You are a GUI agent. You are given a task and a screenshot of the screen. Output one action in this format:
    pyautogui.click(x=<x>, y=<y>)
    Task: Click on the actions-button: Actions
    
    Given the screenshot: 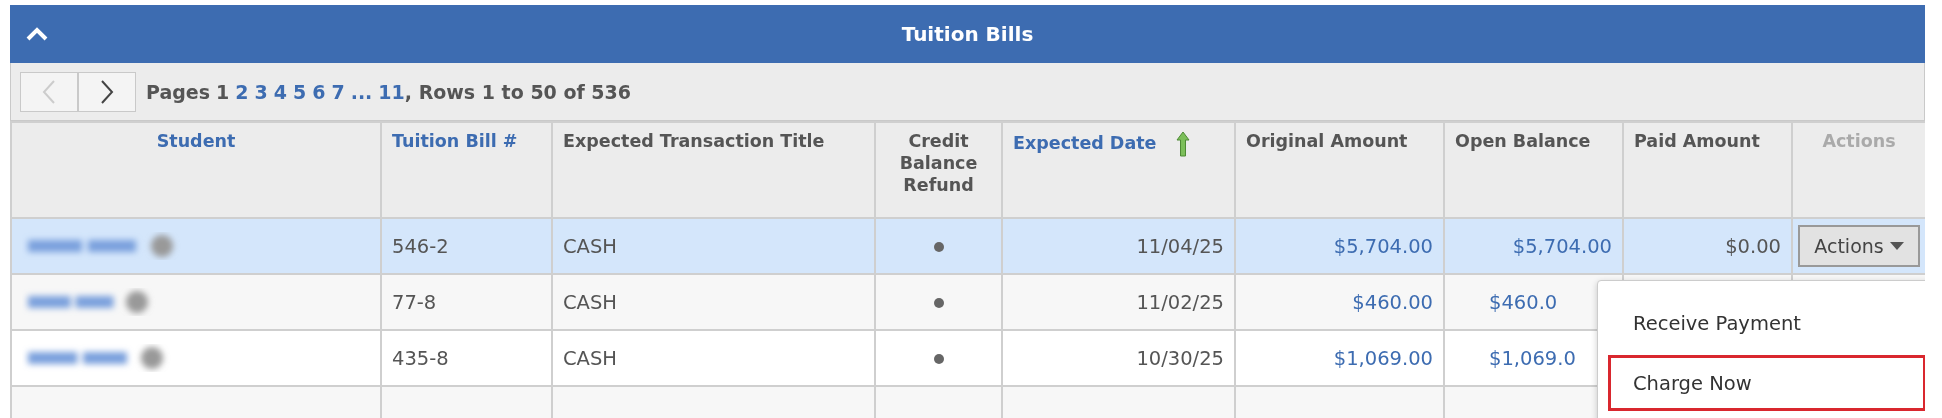 What is the action you would take?
    pyautogui.click(x=1859, y=246)
    